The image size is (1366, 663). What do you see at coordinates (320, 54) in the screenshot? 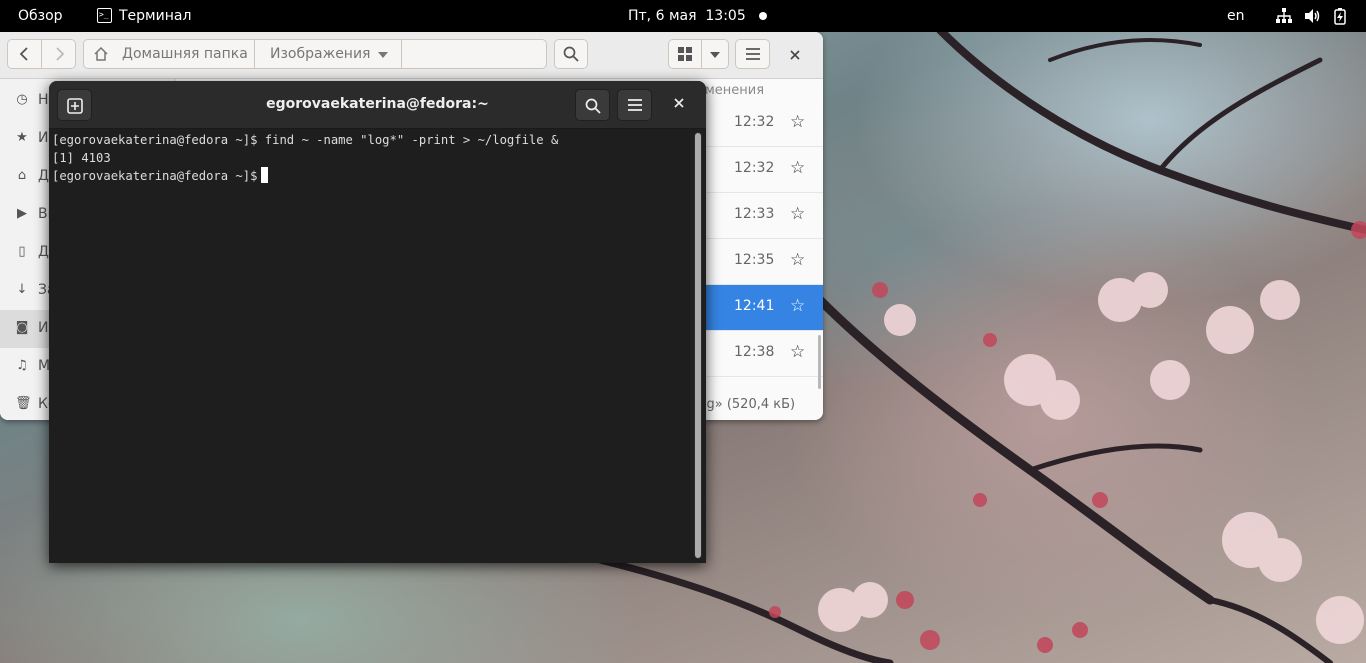
I see `path-current-label: Изображения` at bounding box center [320, 54].